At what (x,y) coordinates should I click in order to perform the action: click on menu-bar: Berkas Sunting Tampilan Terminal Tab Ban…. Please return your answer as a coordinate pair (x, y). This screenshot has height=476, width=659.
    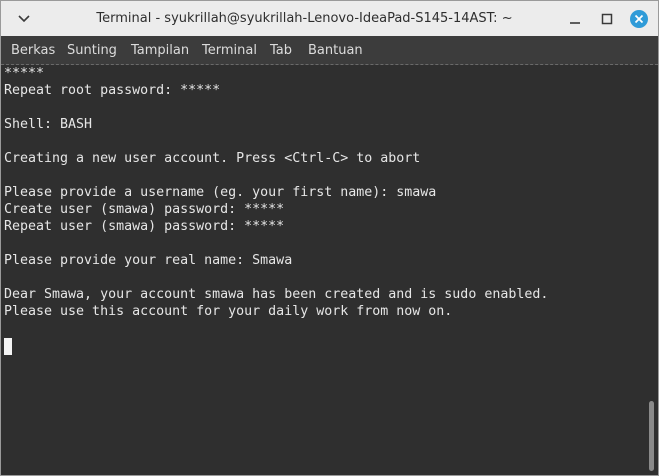
    Looking at the image, I should click on (329, 51).